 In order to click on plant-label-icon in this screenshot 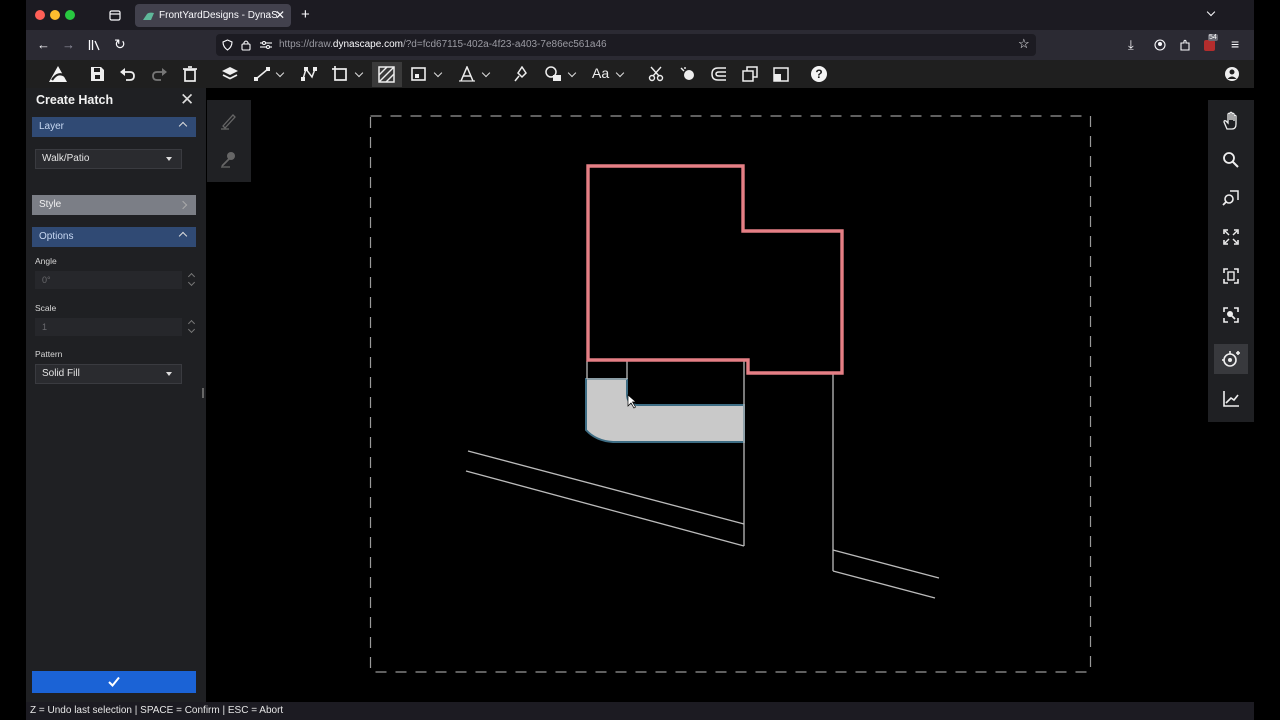, I will do `click(467, 74)`.